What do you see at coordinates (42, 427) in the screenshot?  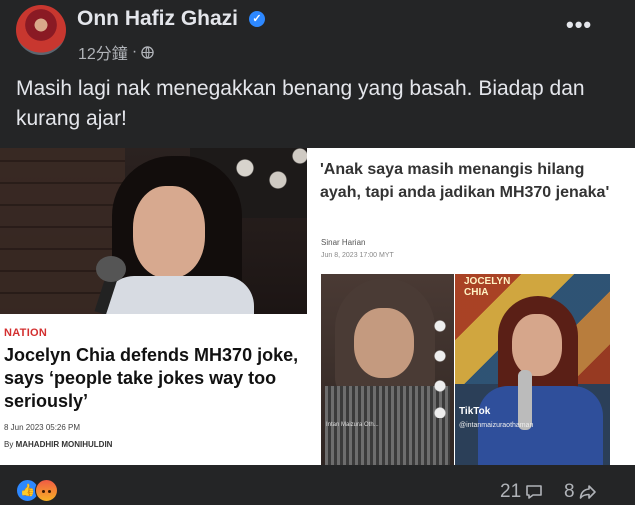 I see `left-article-date: 8 Jun 2023 05:26 PM` at bounding box center [42, 427].